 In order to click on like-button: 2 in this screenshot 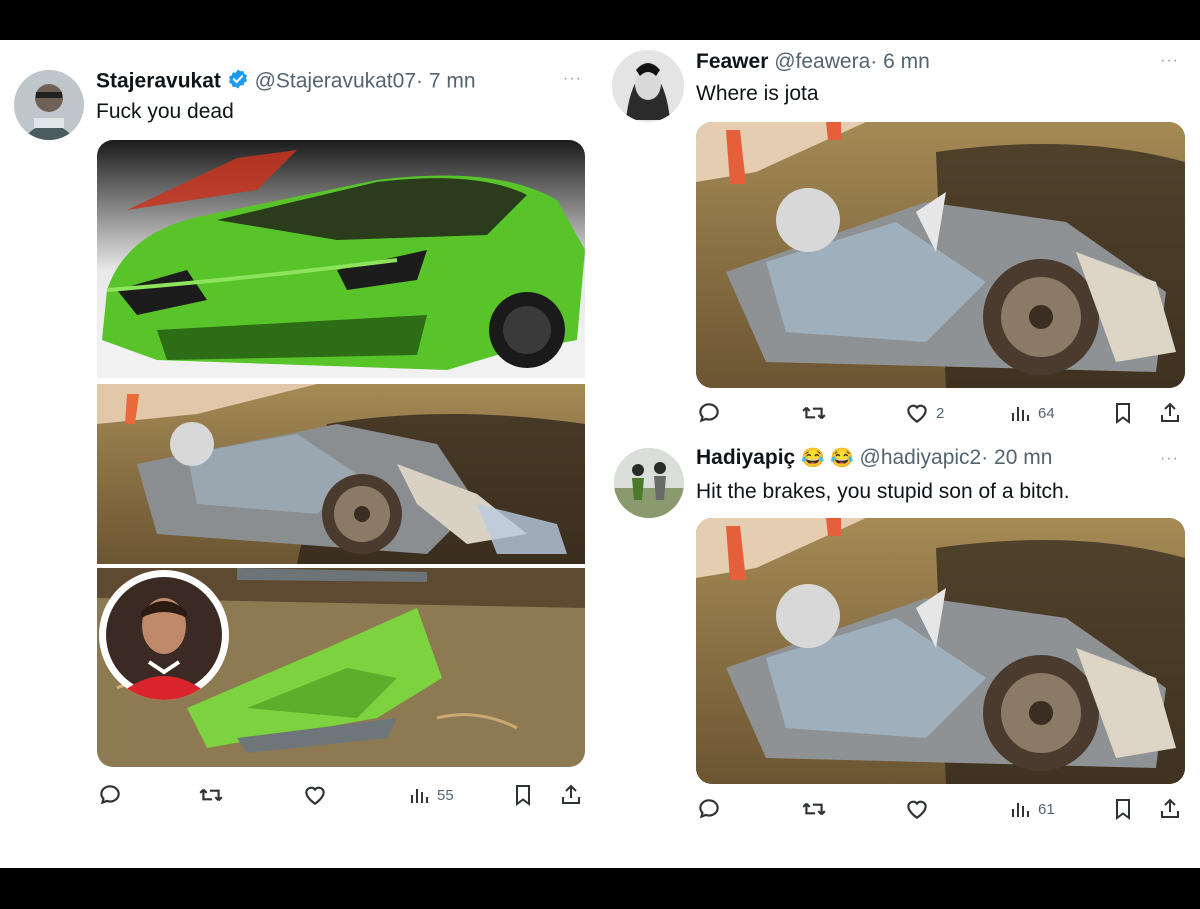, I will do `click(924, 413)`.